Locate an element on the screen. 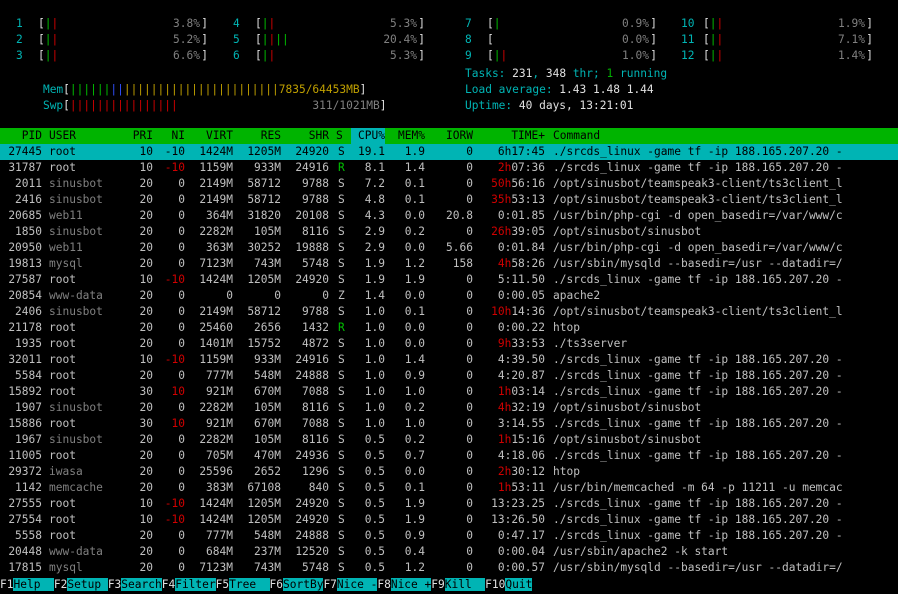 The width and height of the screenshot is (898, 594). col-ni: NI is located at coordinates (172, 136).